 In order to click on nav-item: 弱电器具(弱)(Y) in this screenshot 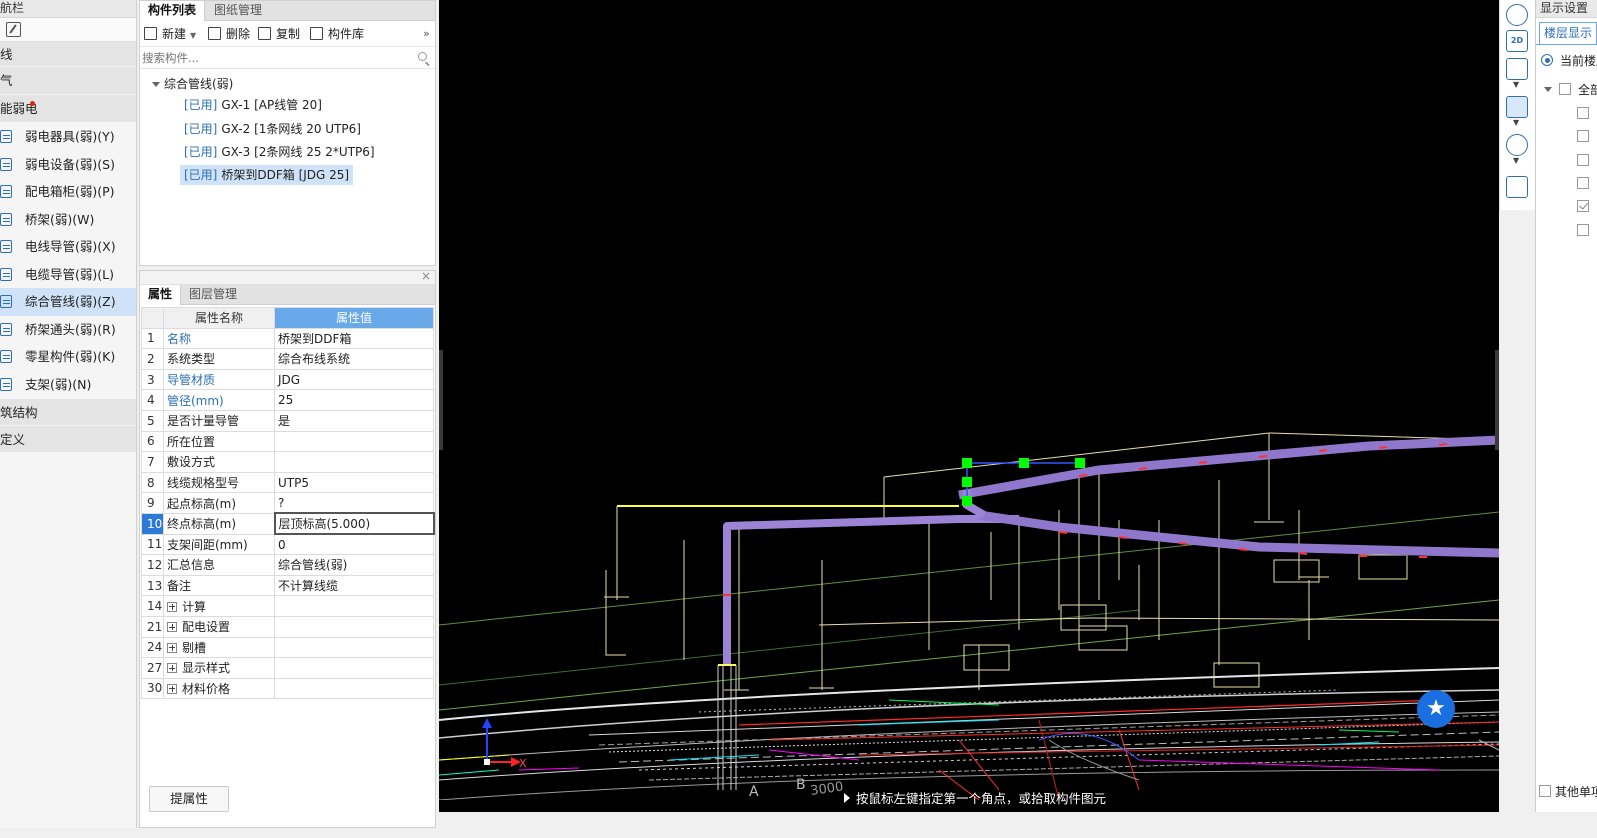, I will do `click(68, 137)`.